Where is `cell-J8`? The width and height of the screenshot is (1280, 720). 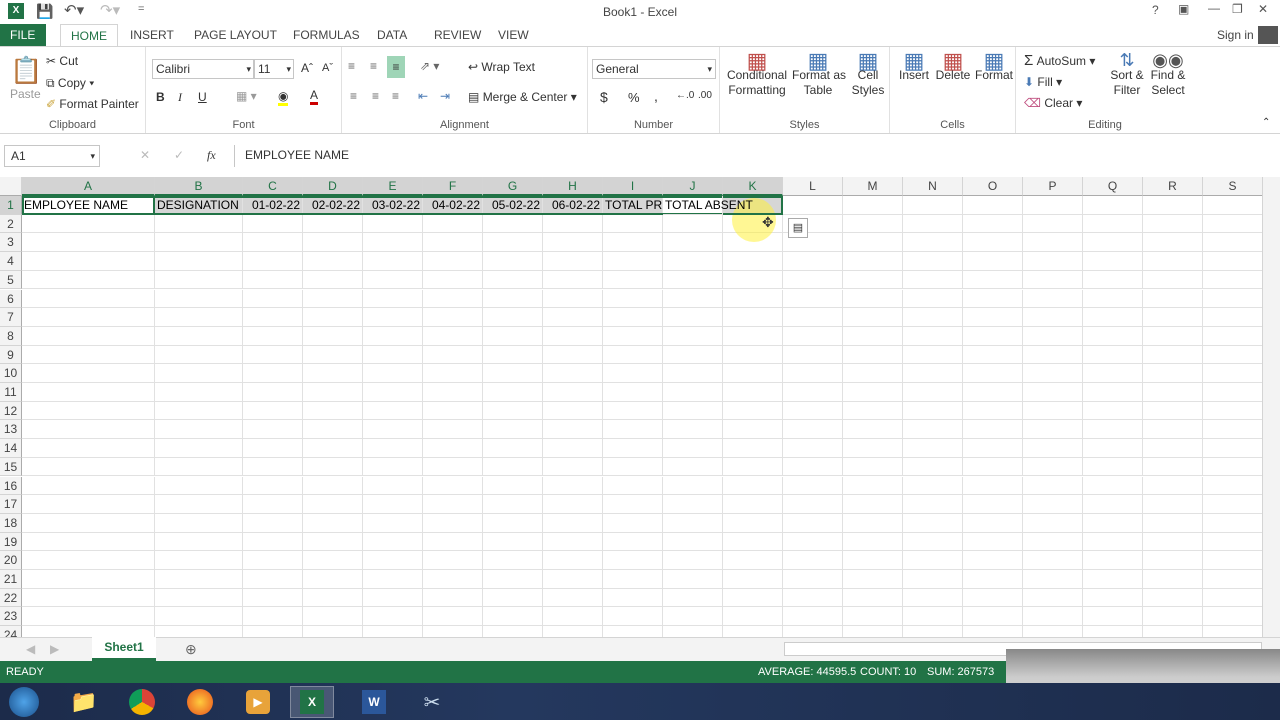
cell-J8 is located at coordinates (693, 336).